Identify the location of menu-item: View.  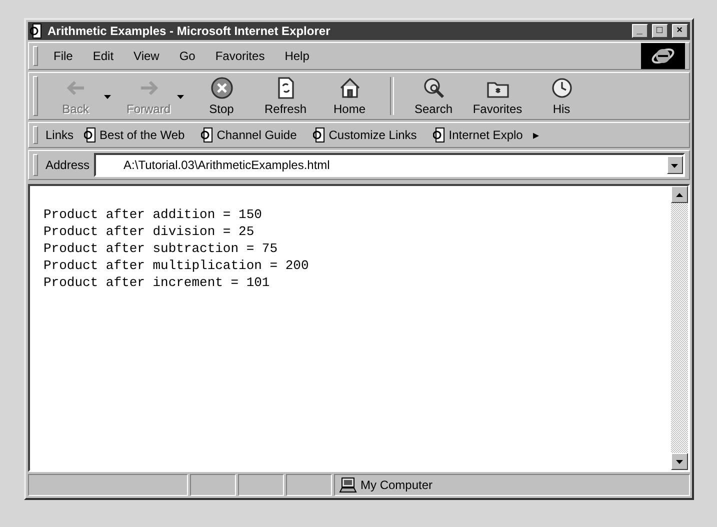
(147, 56).